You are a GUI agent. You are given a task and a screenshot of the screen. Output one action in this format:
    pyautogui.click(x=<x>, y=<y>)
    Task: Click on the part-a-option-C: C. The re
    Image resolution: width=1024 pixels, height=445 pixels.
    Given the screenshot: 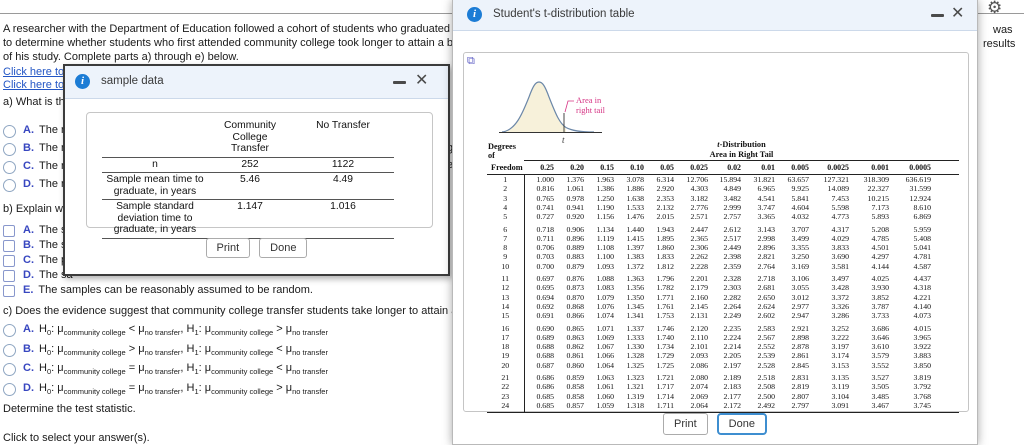 What is the action you would take?
    pyautogui.click(x=37, y=169)
    